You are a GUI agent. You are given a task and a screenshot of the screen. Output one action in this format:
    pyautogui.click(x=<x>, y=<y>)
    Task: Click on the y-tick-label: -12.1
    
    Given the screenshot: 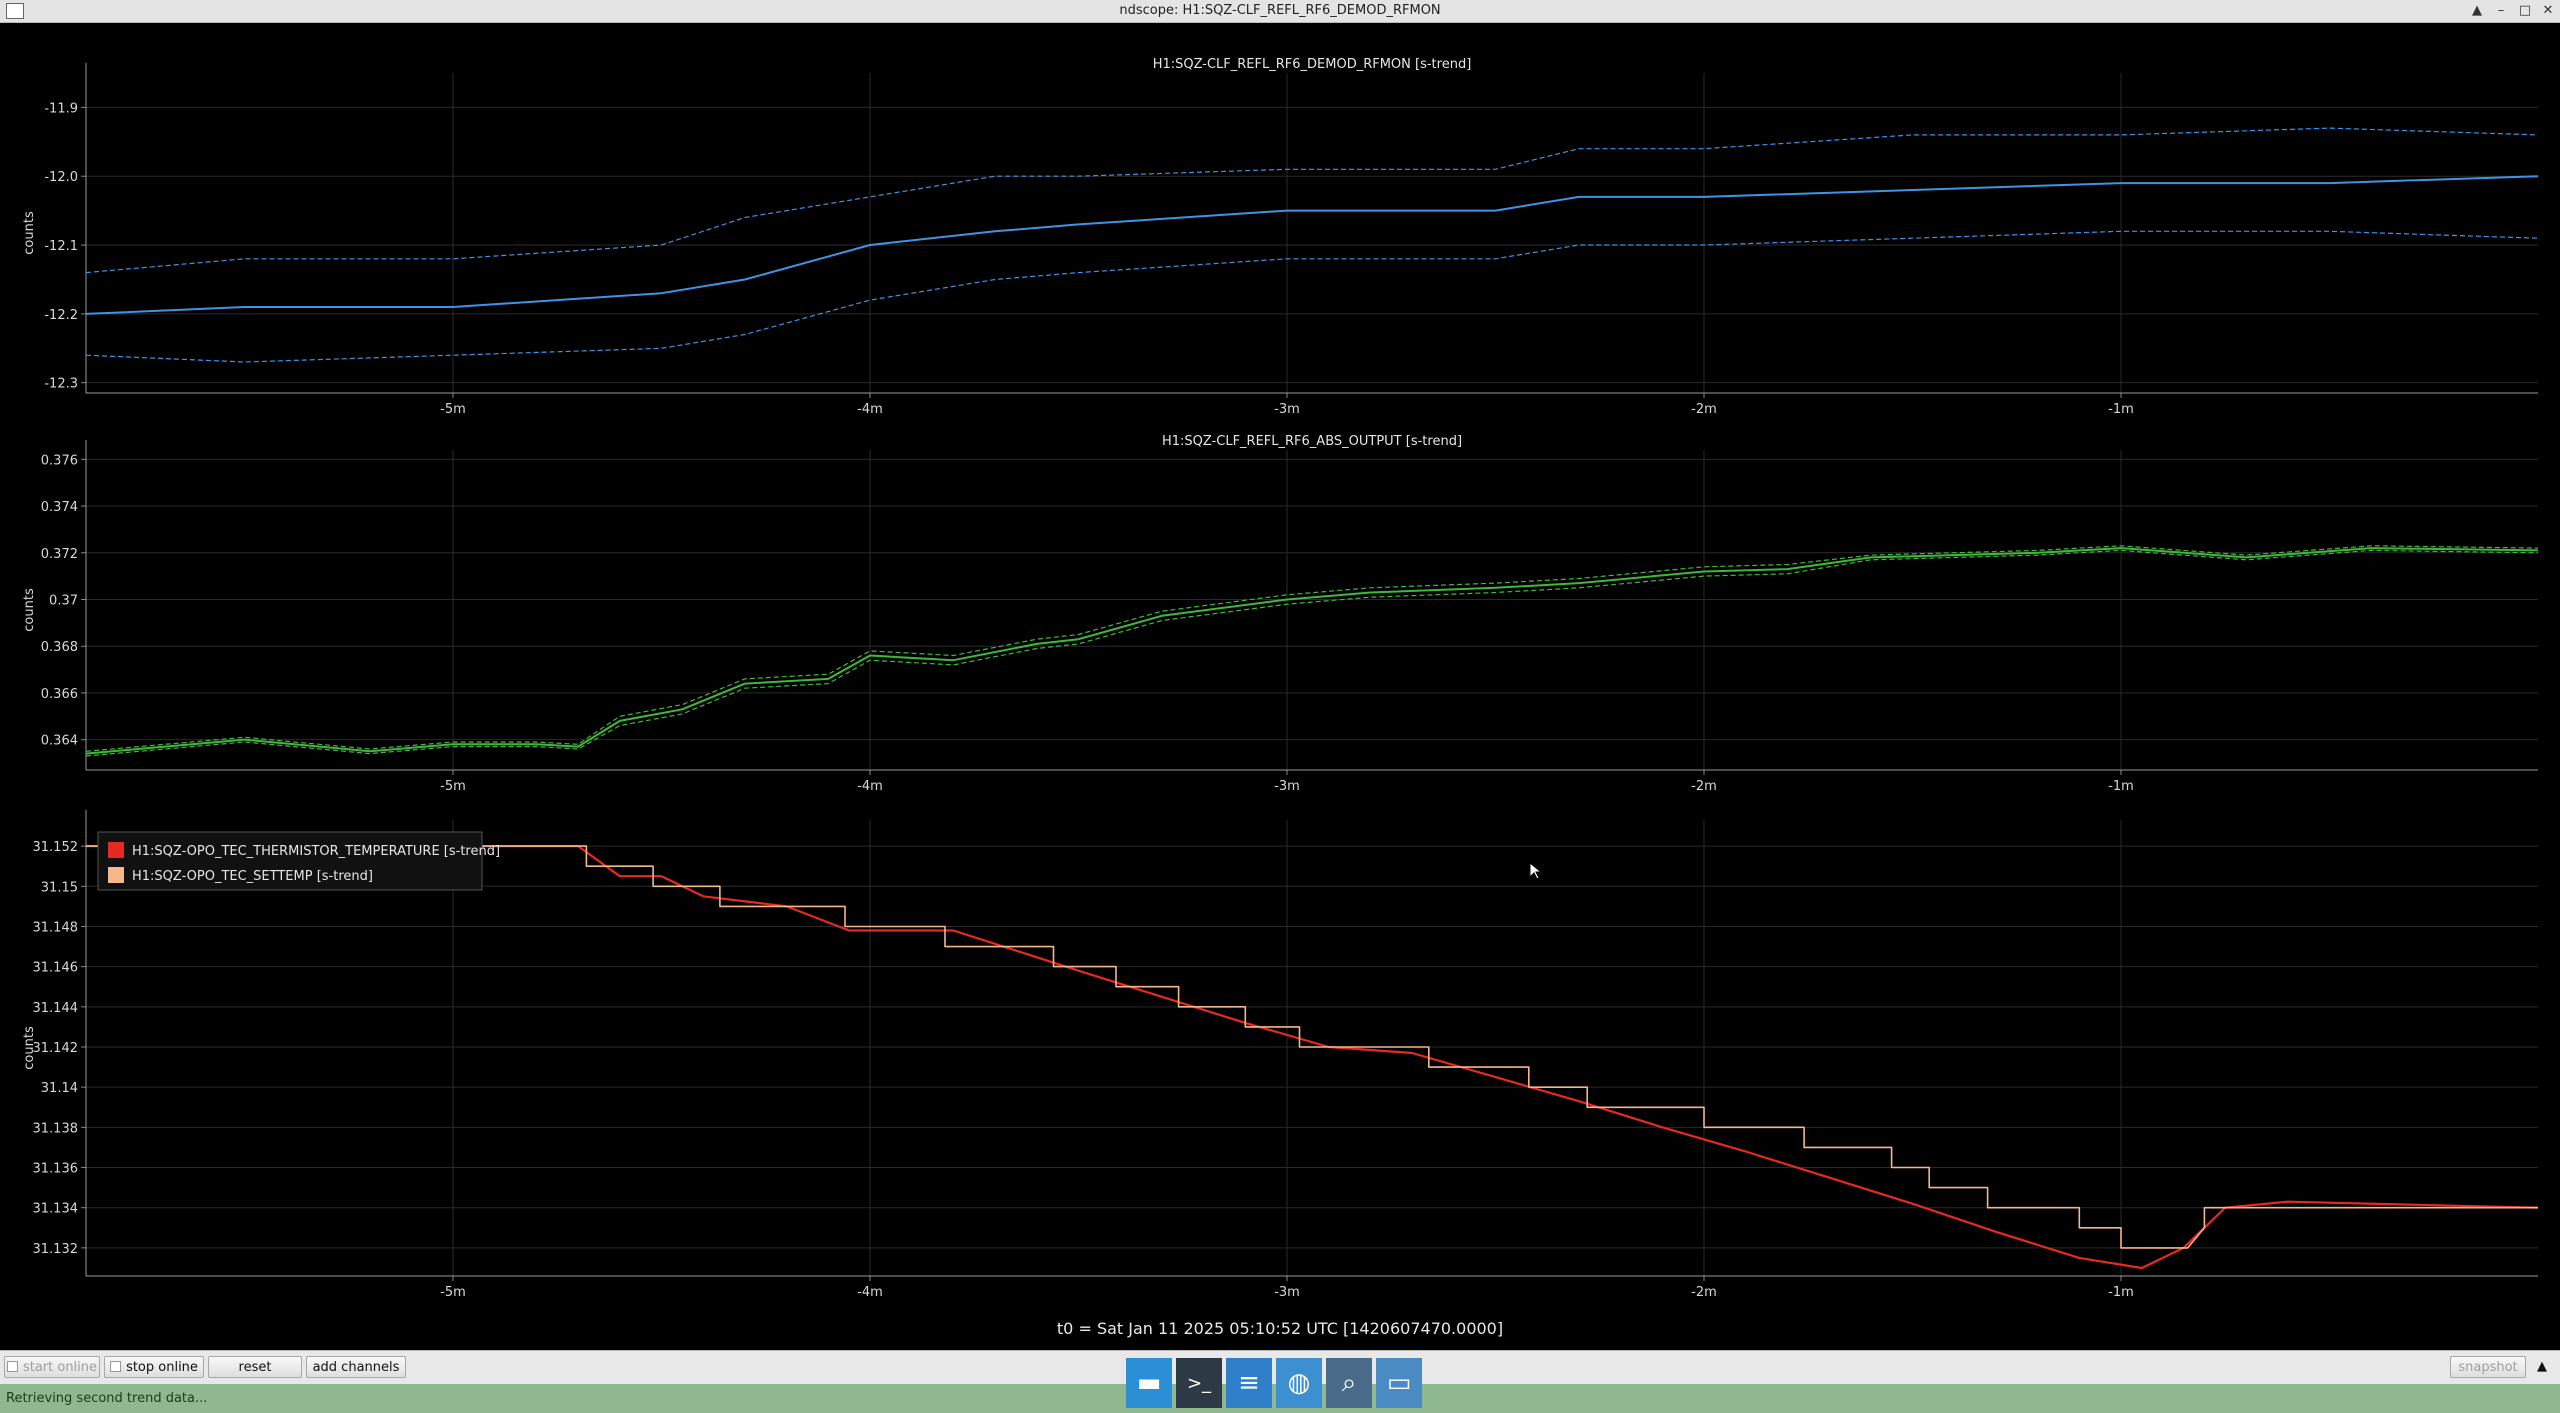 What is the action you would take?
    pyautogui.click(x=61, y=246)
    